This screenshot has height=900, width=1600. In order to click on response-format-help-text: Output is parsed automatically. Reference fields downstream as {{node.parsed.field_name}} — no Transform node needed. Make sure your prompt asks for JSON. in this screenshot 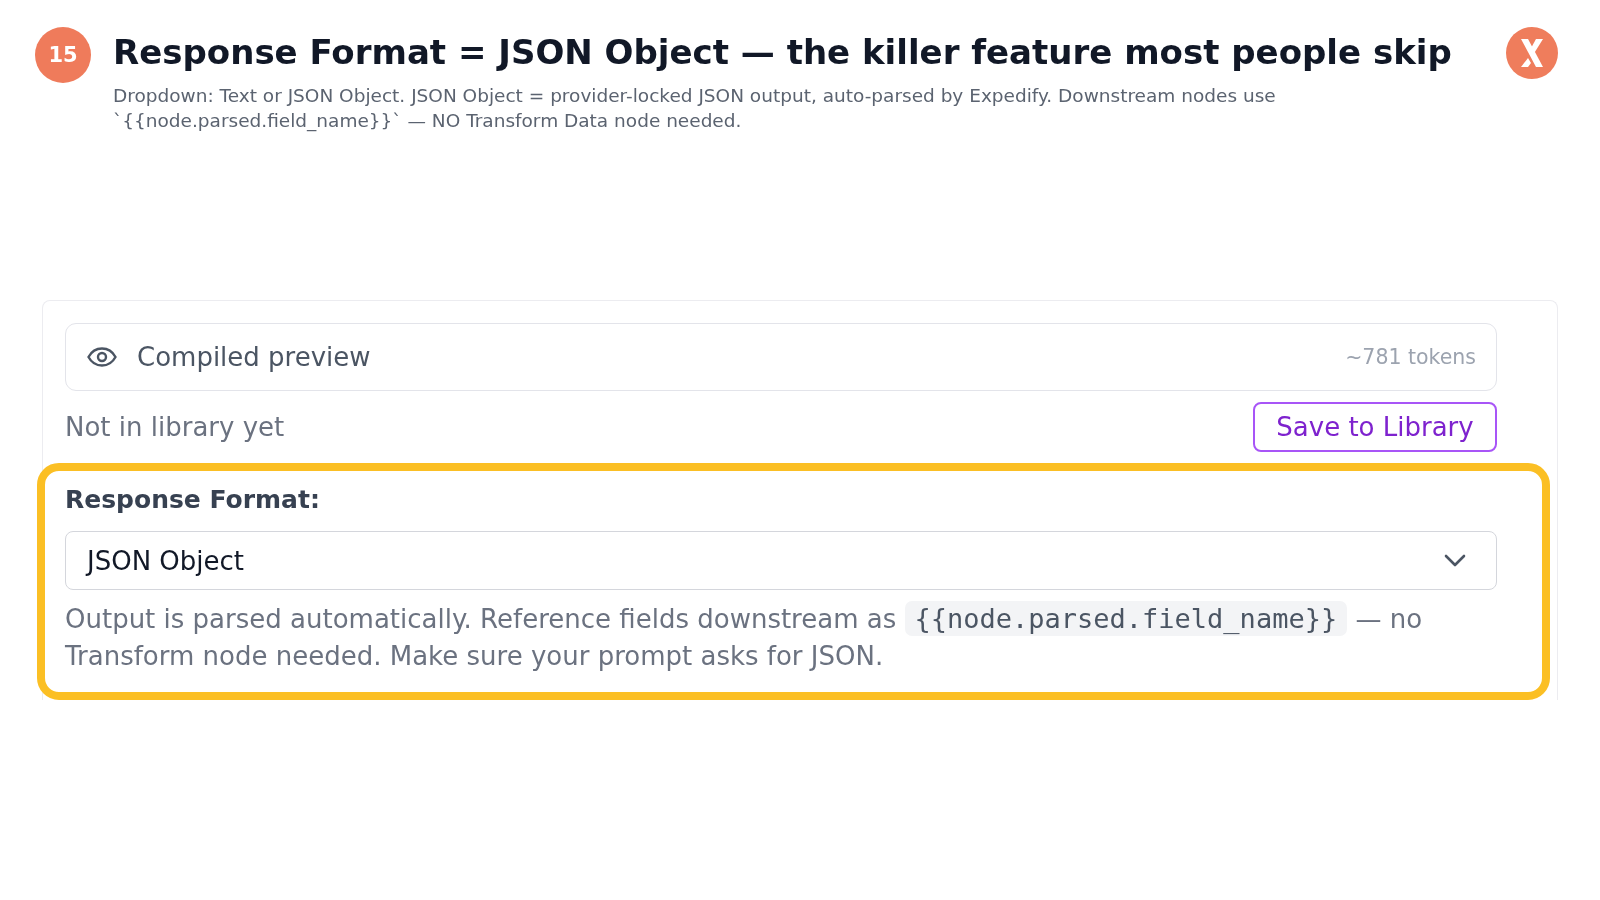, I will do `click(744, 636)`.